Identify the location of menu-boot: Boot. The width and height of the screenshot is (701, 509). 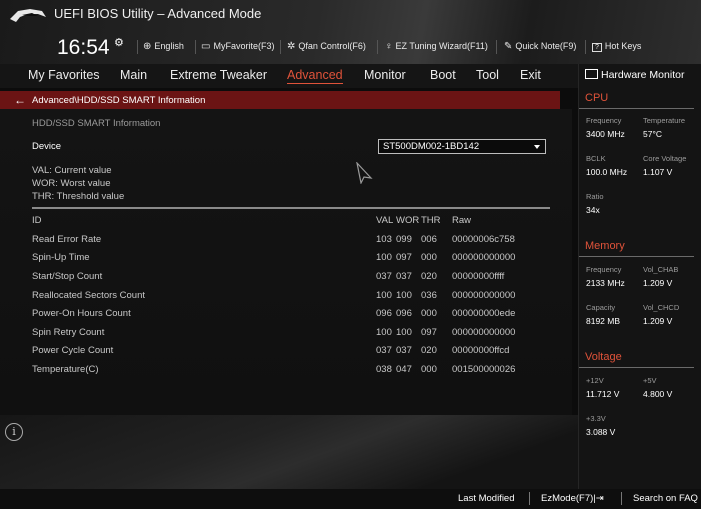
(443, 75).